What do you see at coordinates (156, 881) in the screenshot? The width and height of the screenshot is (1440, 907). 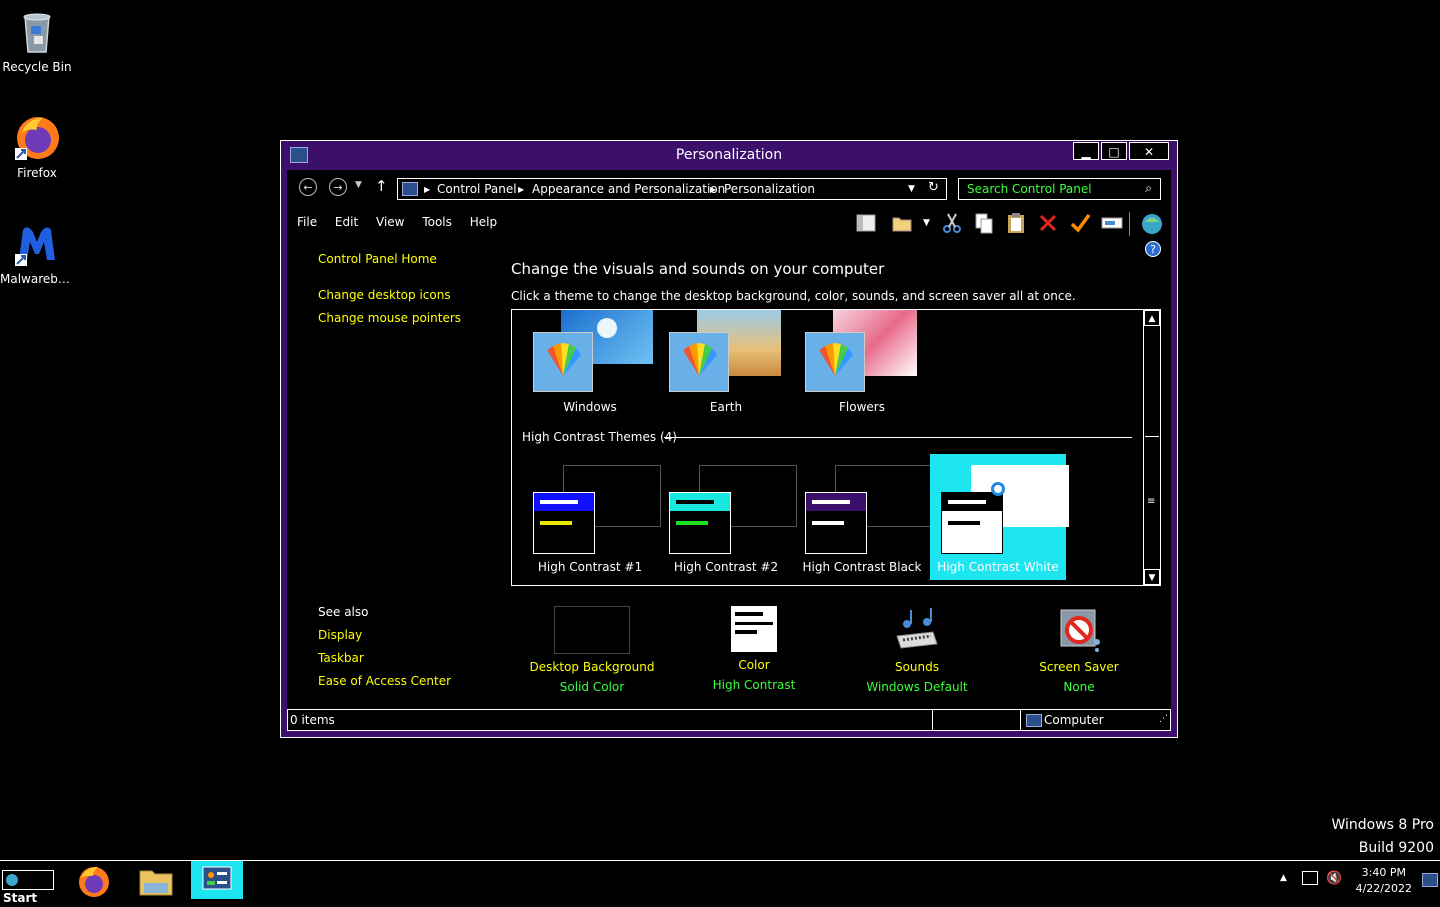 I see `taskbar-file-explorer` at bounding box center [156, 881].